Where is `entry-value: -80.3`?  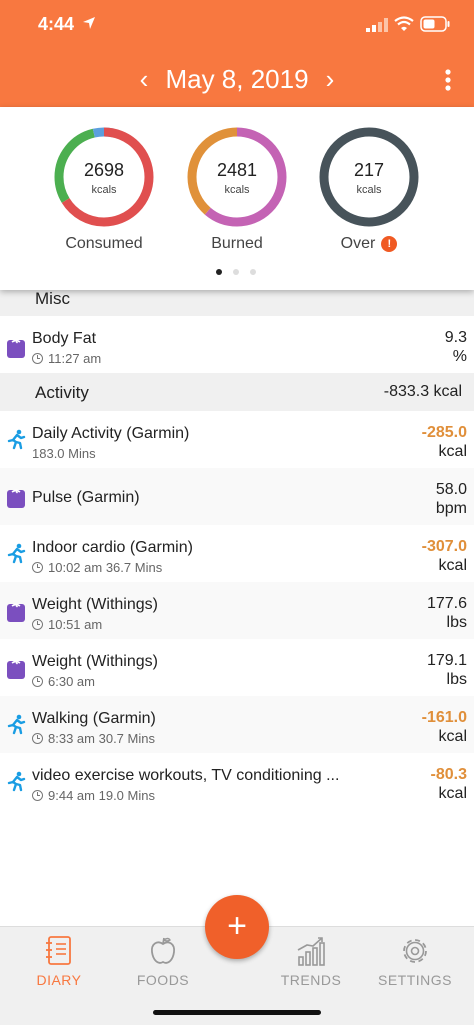 entry-value: -80.3 is located at coordinates (448, 774).